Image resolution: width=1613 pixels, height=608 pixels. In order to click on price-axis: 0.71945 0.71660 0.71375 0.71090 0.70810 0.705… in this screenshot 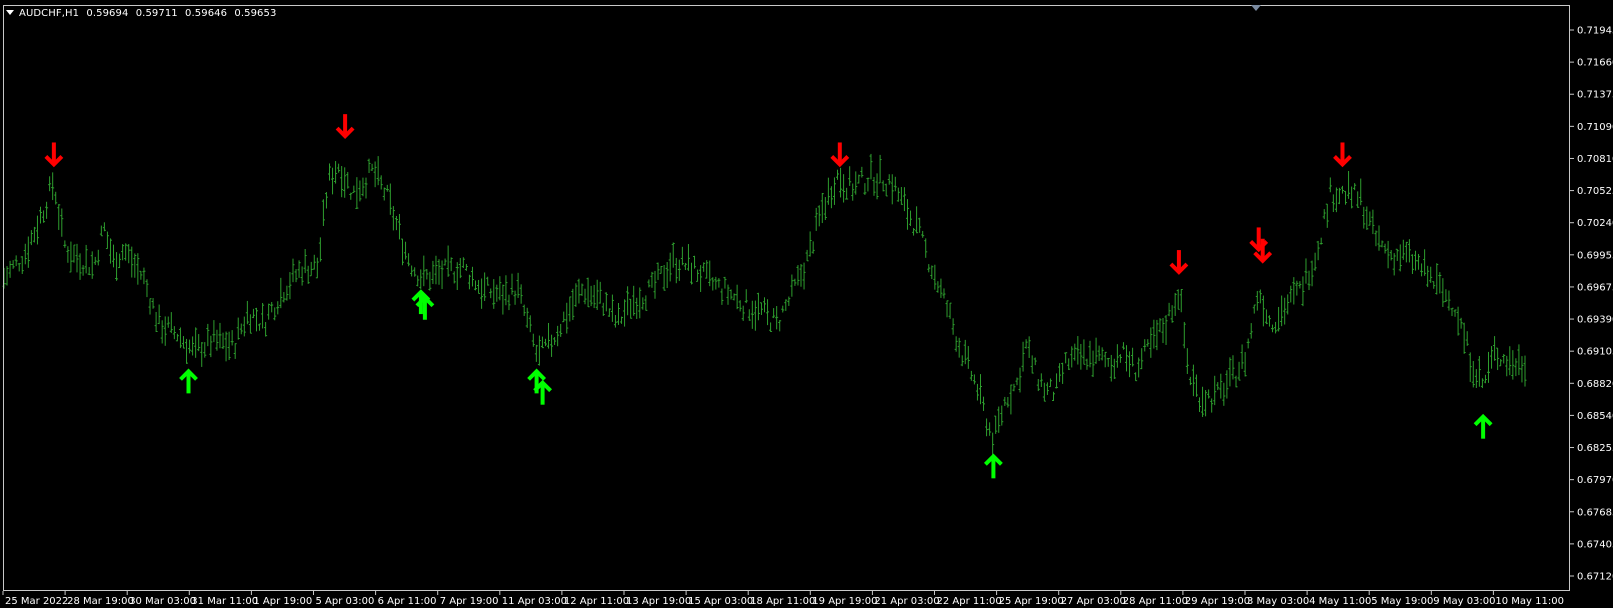, I will do `click(1591, 304)`.